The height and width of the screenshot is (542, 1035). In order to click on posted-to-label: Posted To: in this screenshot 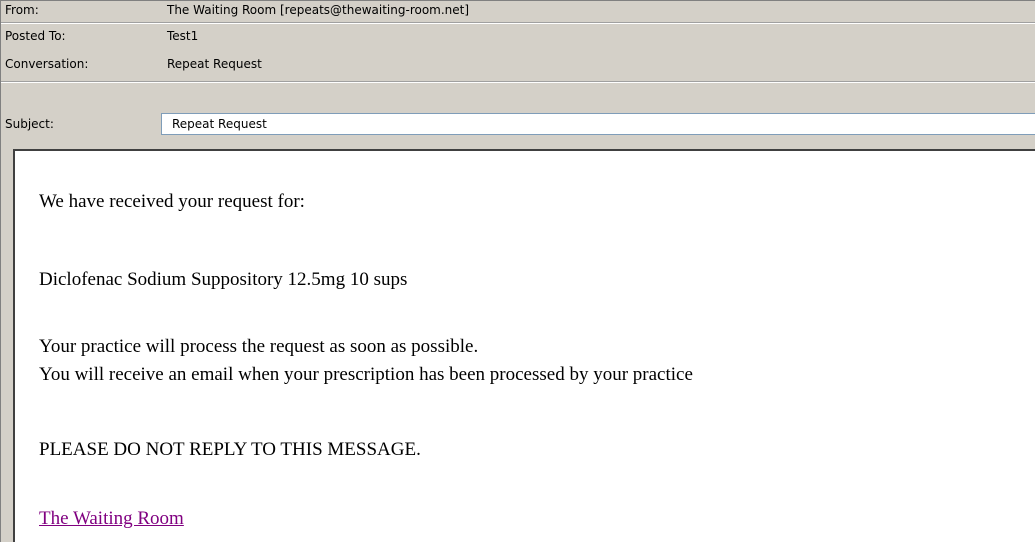, I will do `click(35, 36)`.